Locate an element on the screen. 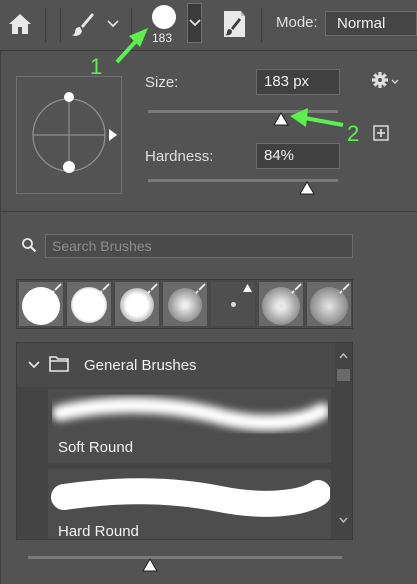 This screenshot has width=417, height=584. annotation-1: 1 is located at coordinates (96, 66).